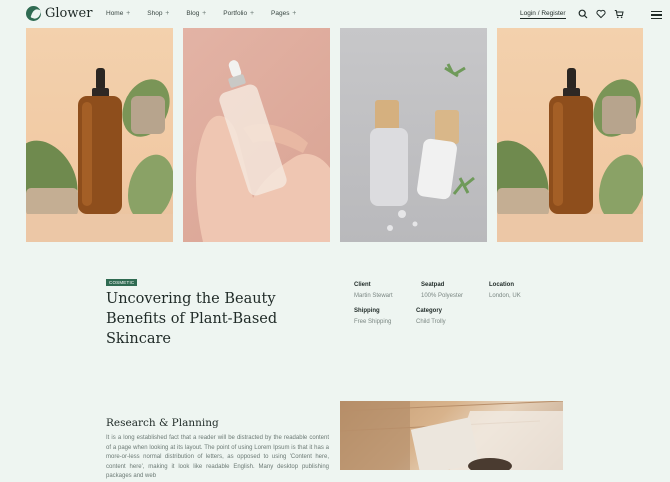  Describe the element at coordinates (115, 13) in the screenshot. I see `nav-label: Home` at that location.